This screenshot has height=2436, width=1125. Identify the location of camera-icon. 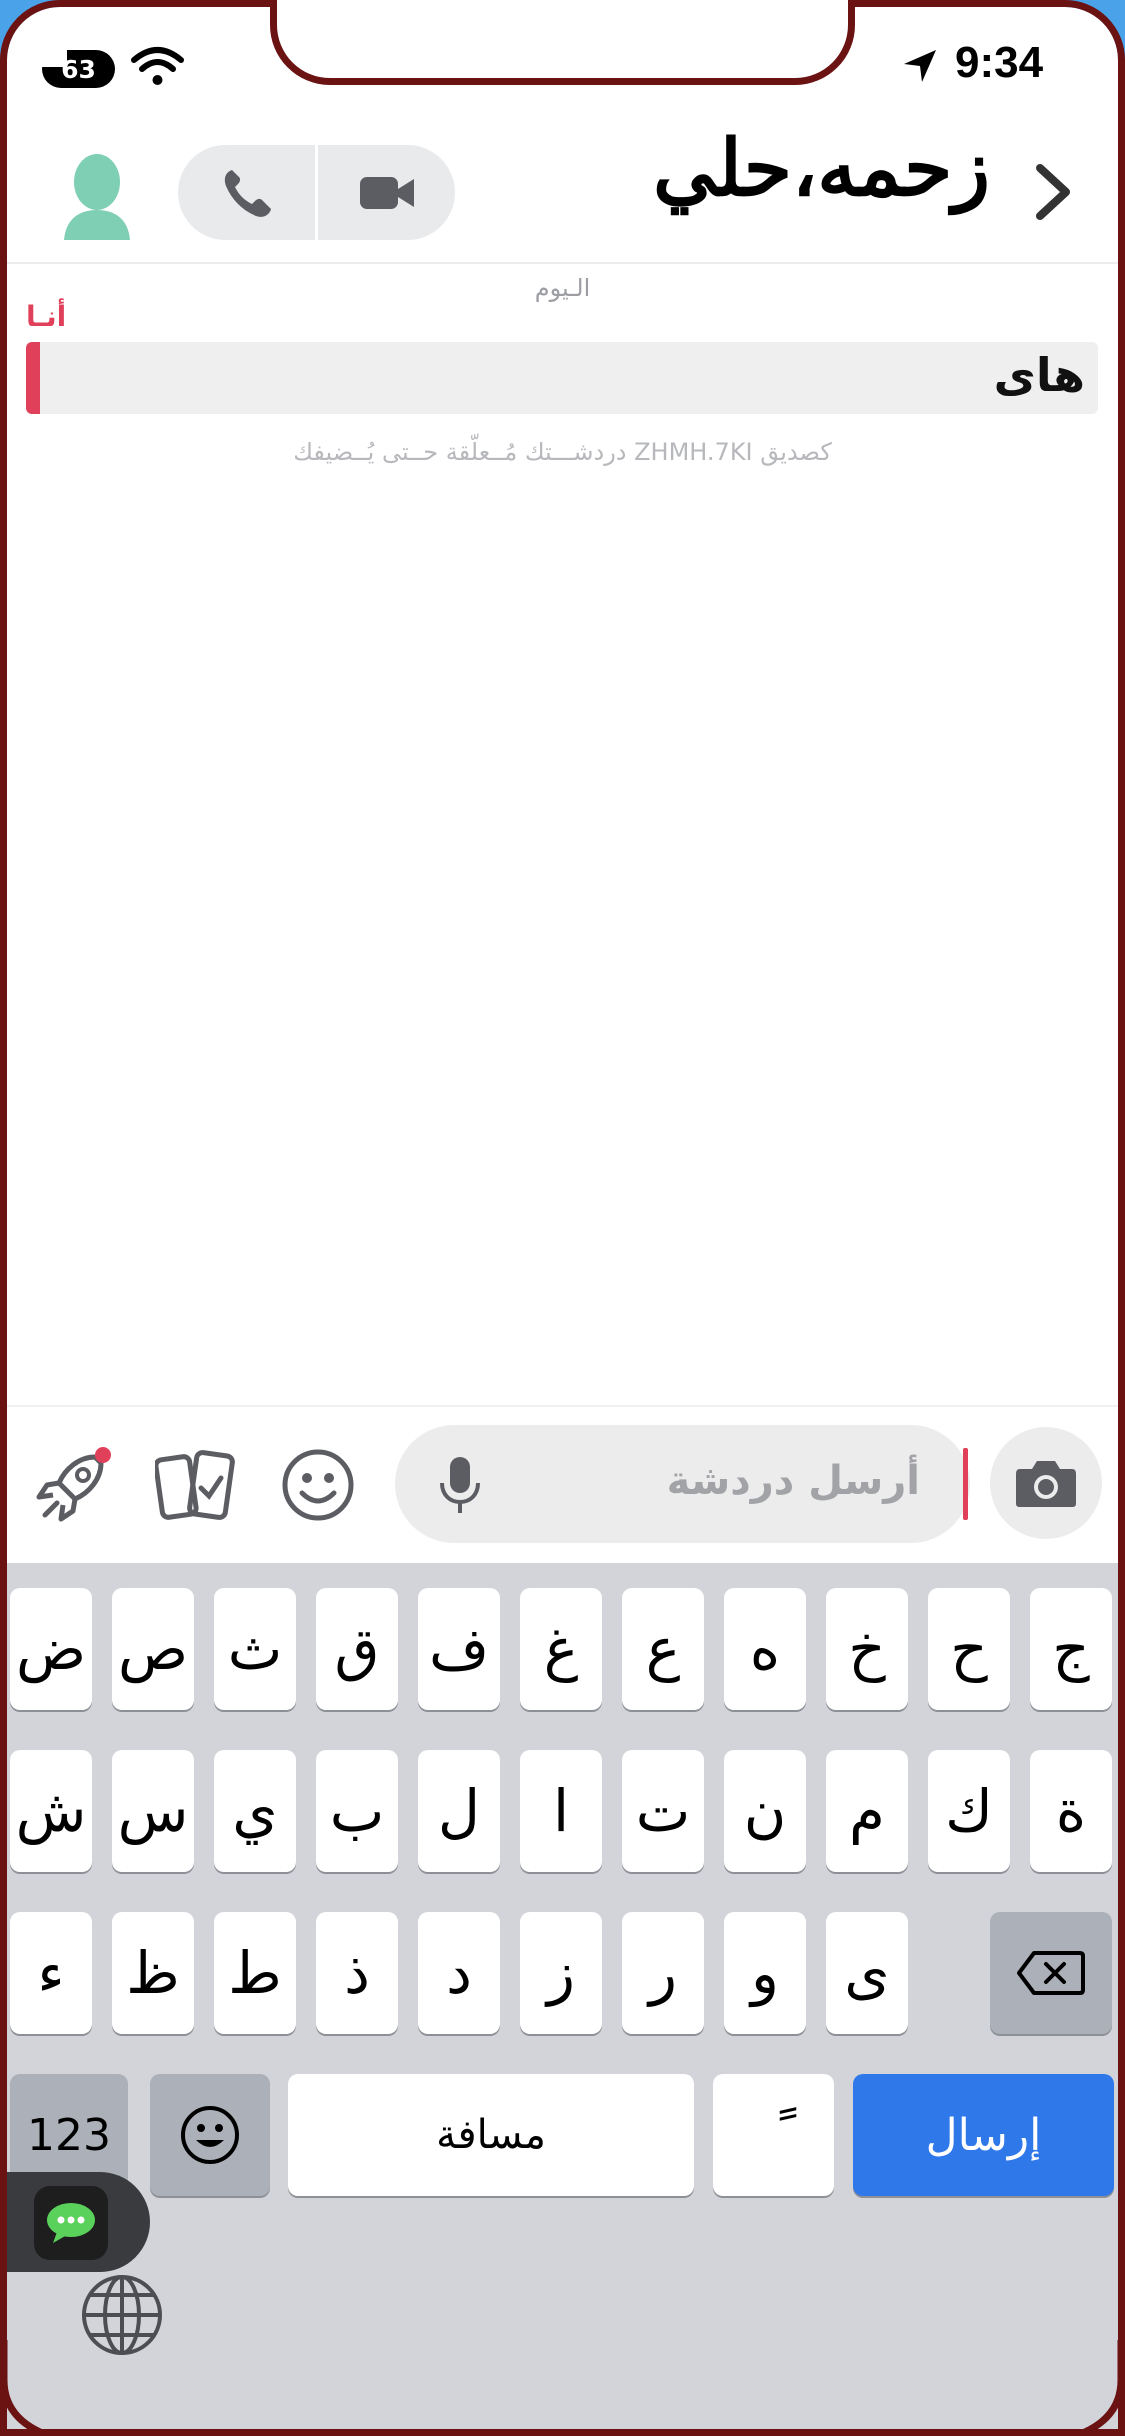
(1046, 1484).